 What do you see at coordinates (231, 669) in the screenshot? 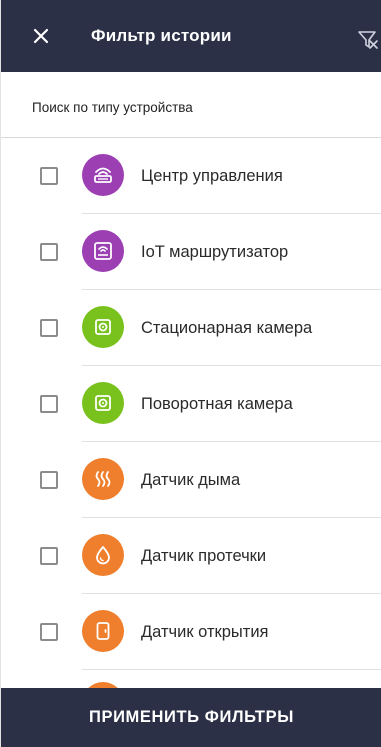
I see `divider` at bounding box center [231, 669].